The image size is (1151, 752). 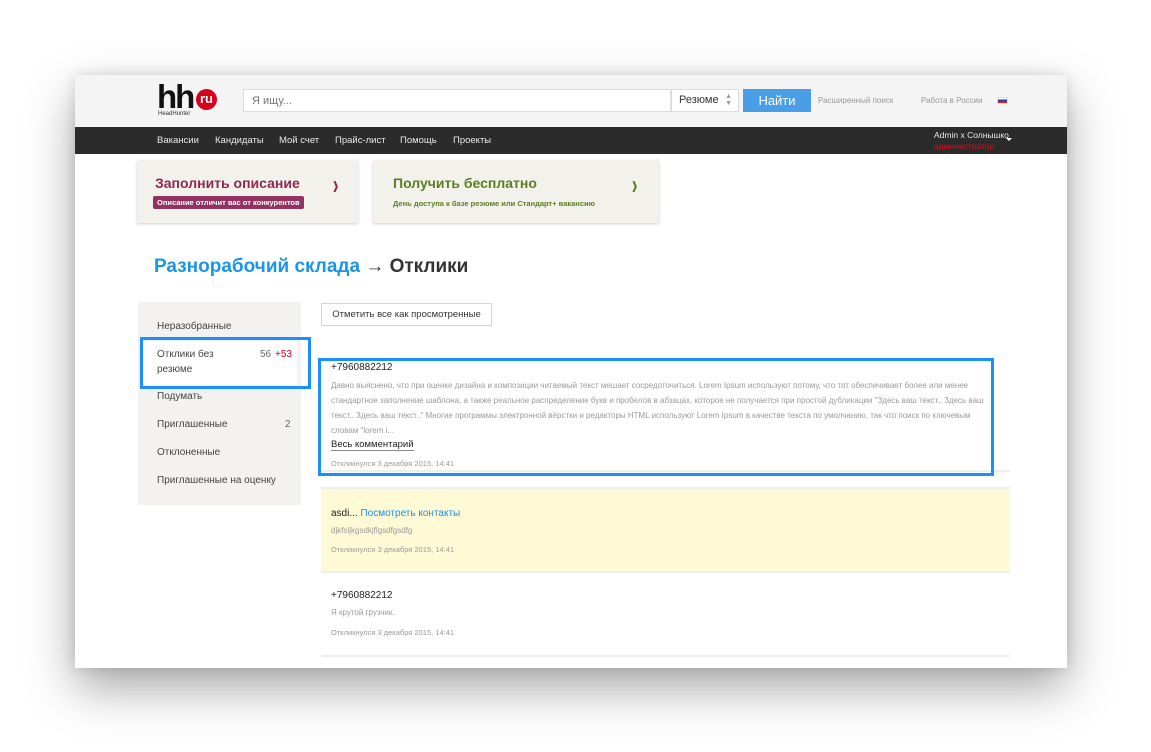 What do you see at coordinates (964, 146) in the screenshot?
I see `user-role: администратор` at bounding box center [964, 146].